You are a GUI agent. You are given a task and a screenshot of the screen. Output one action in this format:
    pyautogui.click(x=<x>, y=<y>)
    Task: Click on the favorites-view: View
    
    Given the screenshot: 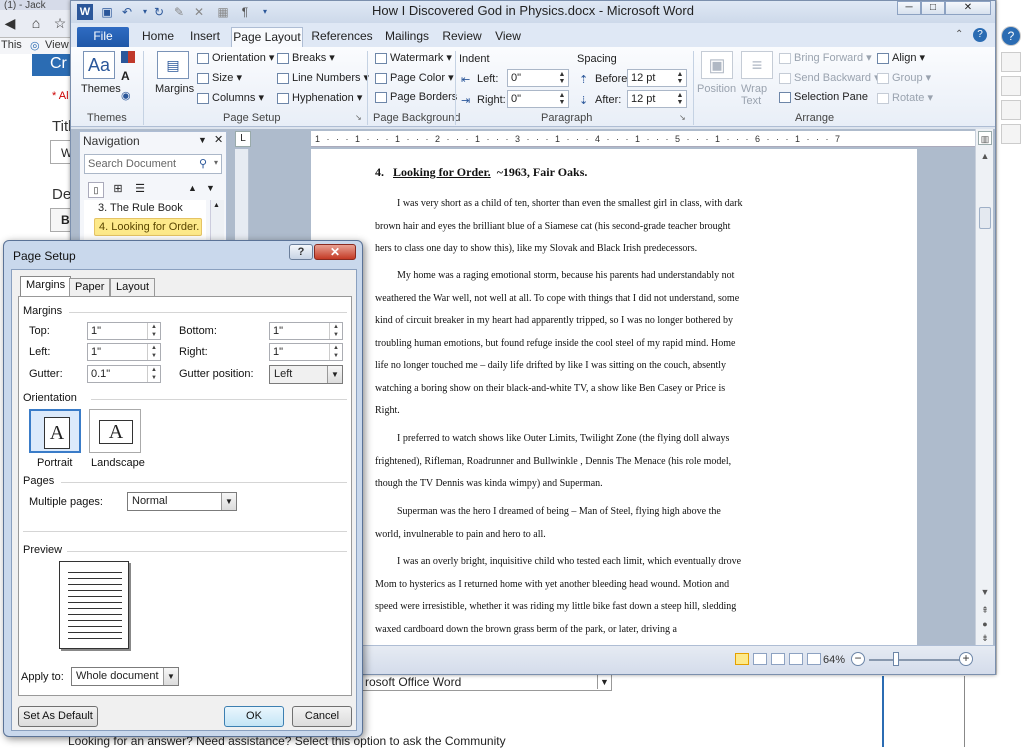 What is the action you would take?
    pyautogui.click(x=57, y=45)
    